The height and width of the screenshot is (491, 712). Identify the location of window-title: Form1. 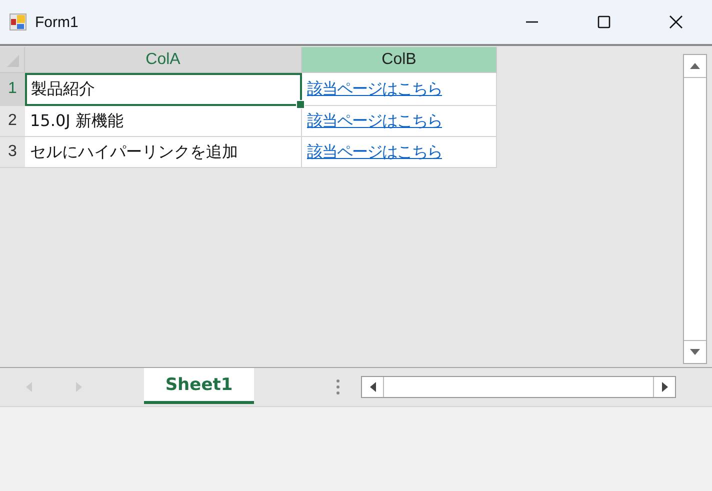
(56, 22).